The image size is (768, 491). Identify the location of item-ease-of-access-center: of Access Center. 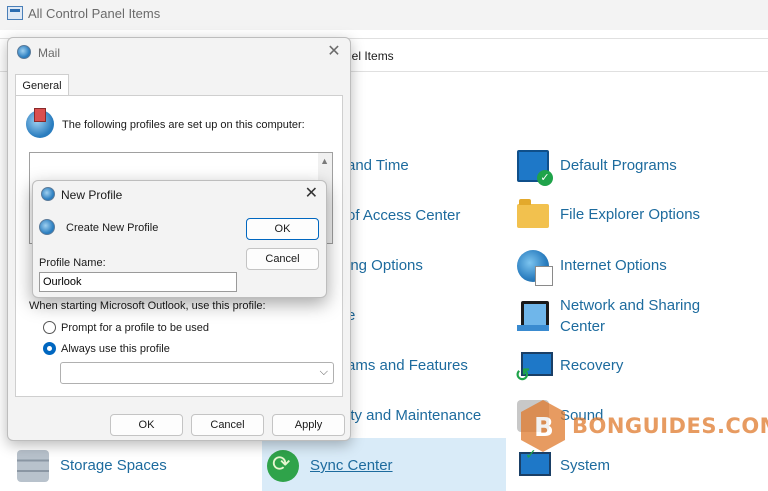
(403, 215).